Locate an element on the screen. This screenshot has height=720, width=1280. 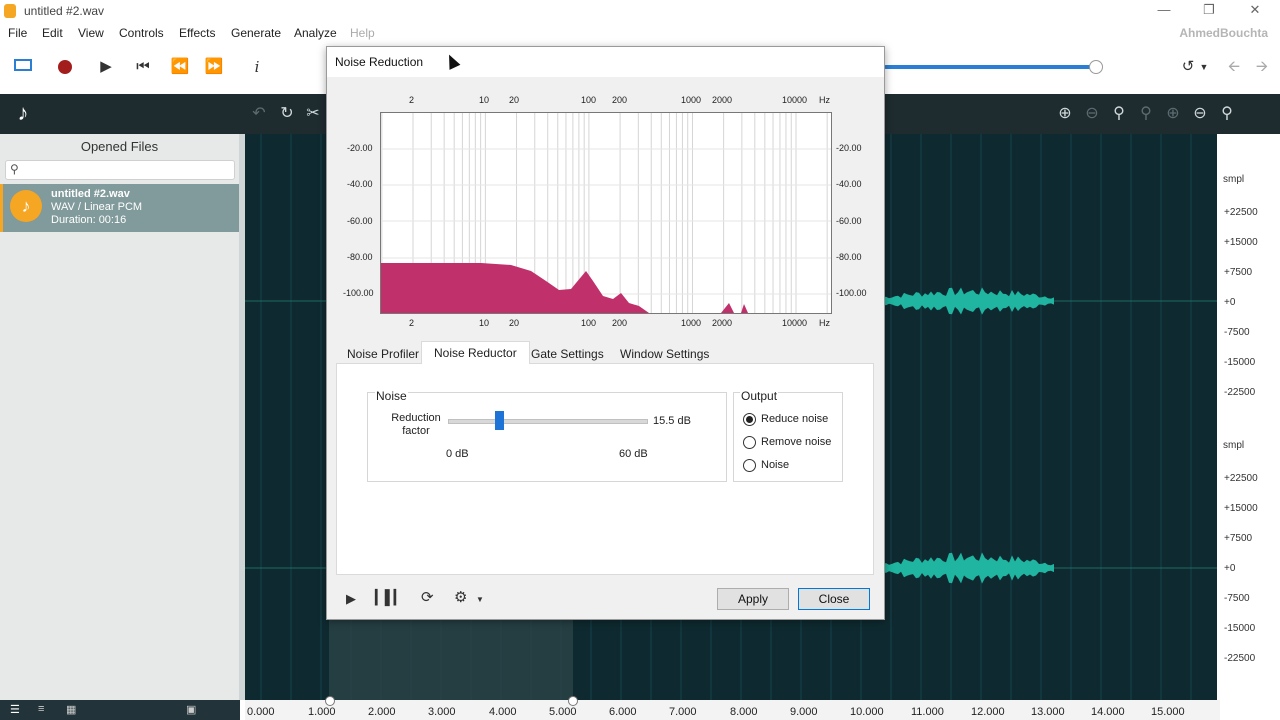
menu-help: Help is located at coordinates (362, 33).